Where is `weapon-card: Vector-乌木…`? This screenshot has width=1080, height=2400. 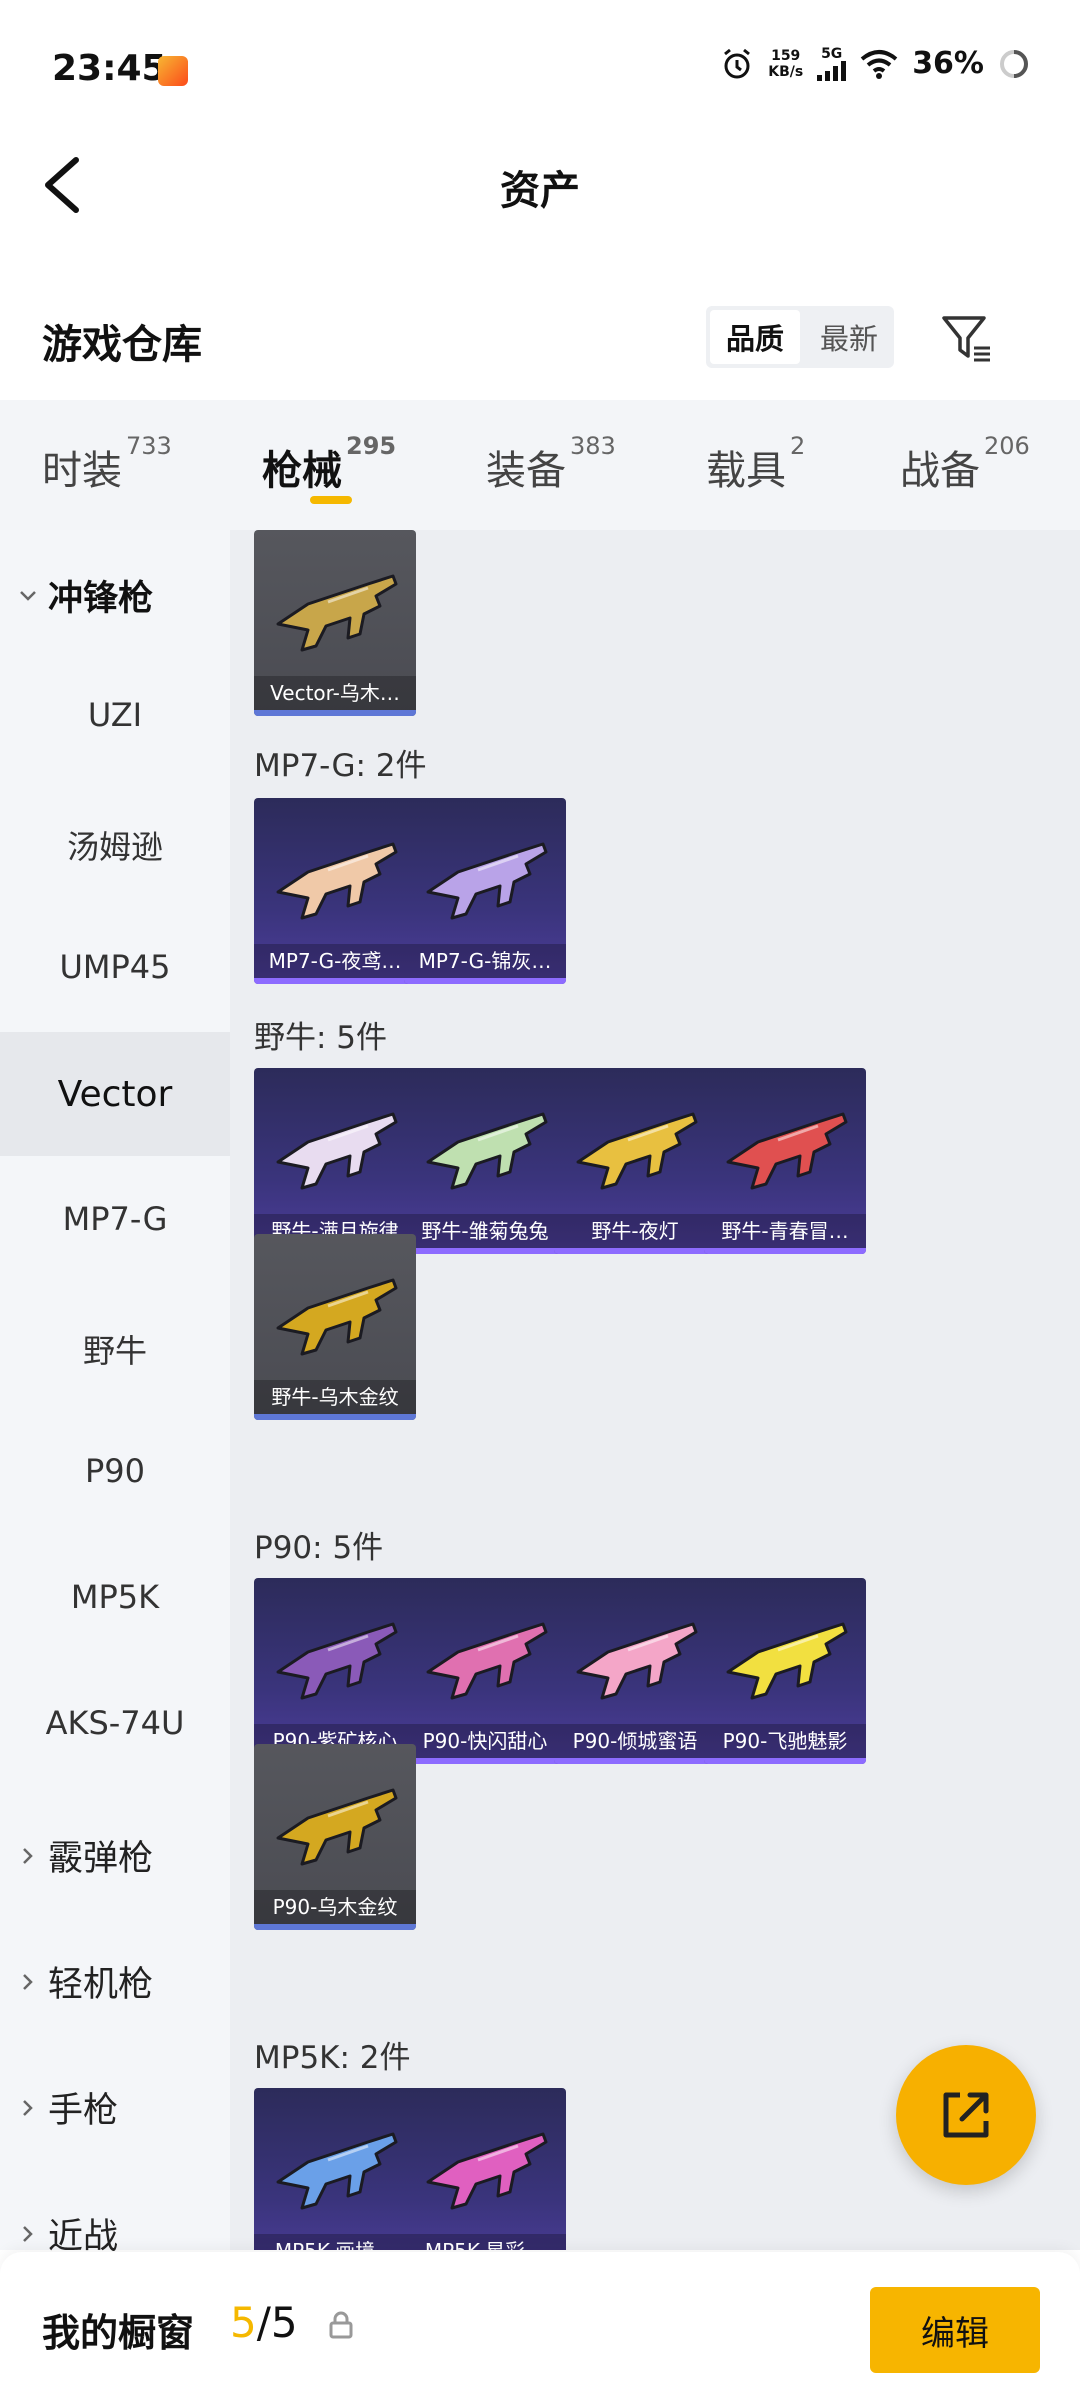
weapon-card: Vector-乌木… is located at coordinates (335, 623).